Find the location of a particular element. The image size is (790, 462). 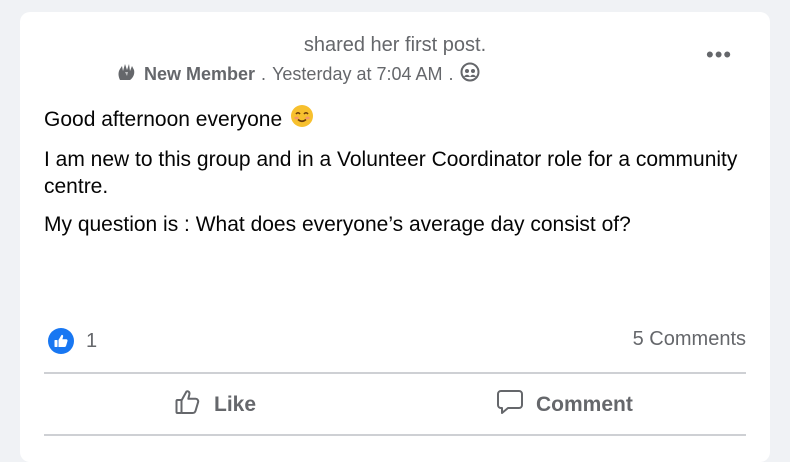

more-options-button: ••• is located at coordinates (719, 55).